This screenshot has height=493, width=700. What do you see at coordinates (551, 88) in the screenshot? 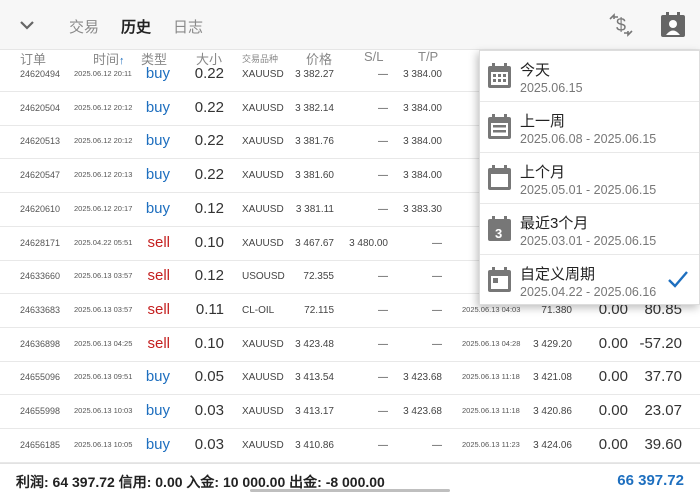
I see `period-range: 2025.06.15` at bounding box center [551, 88].